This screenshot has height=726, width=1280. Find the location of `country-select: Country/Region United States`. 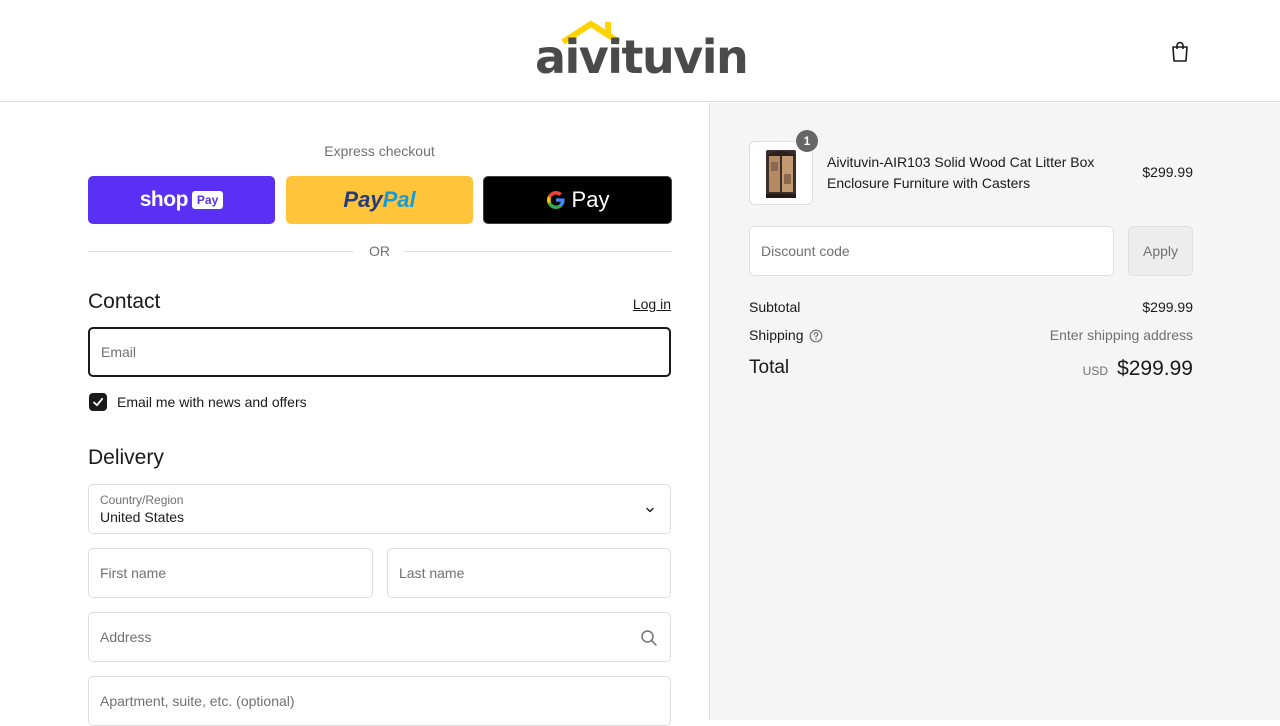

country-select: Country/Region United States is located at coordinates (379, 509).